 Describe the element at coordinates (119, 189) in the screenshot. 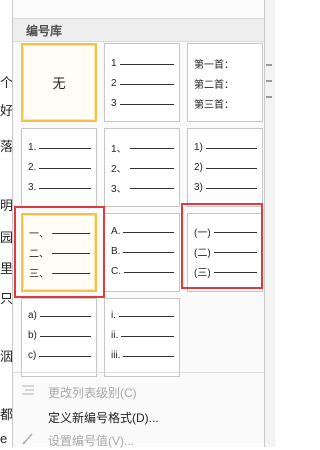

I see `tile-line-label: 3、` at that location.